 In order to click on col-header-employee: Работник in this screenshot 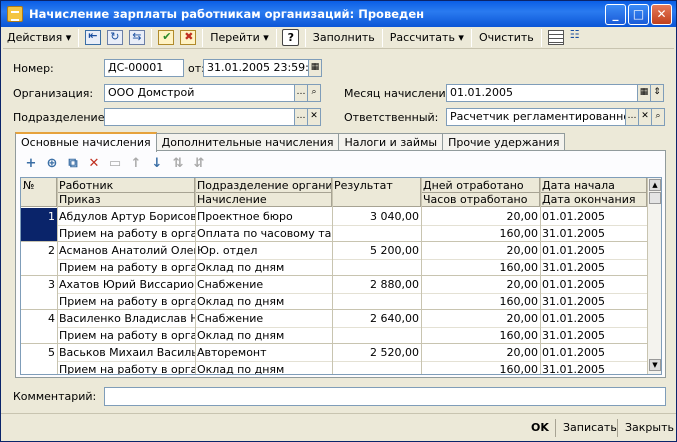, I will do `click(126, 185)`.